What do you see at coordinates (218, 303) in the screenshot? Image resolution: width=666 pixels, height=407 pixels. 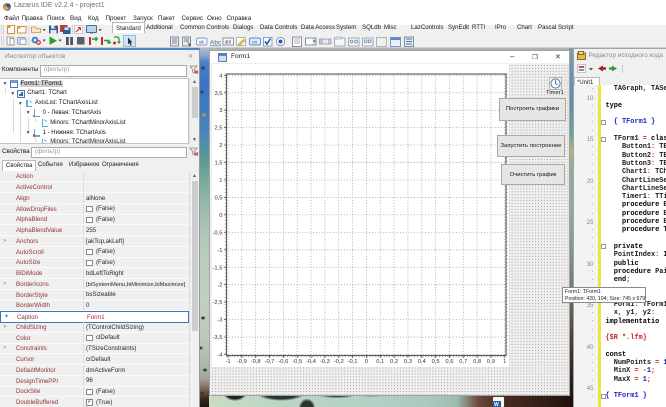 I see `svg-text: -2,5` at bounding box center [218, 303].